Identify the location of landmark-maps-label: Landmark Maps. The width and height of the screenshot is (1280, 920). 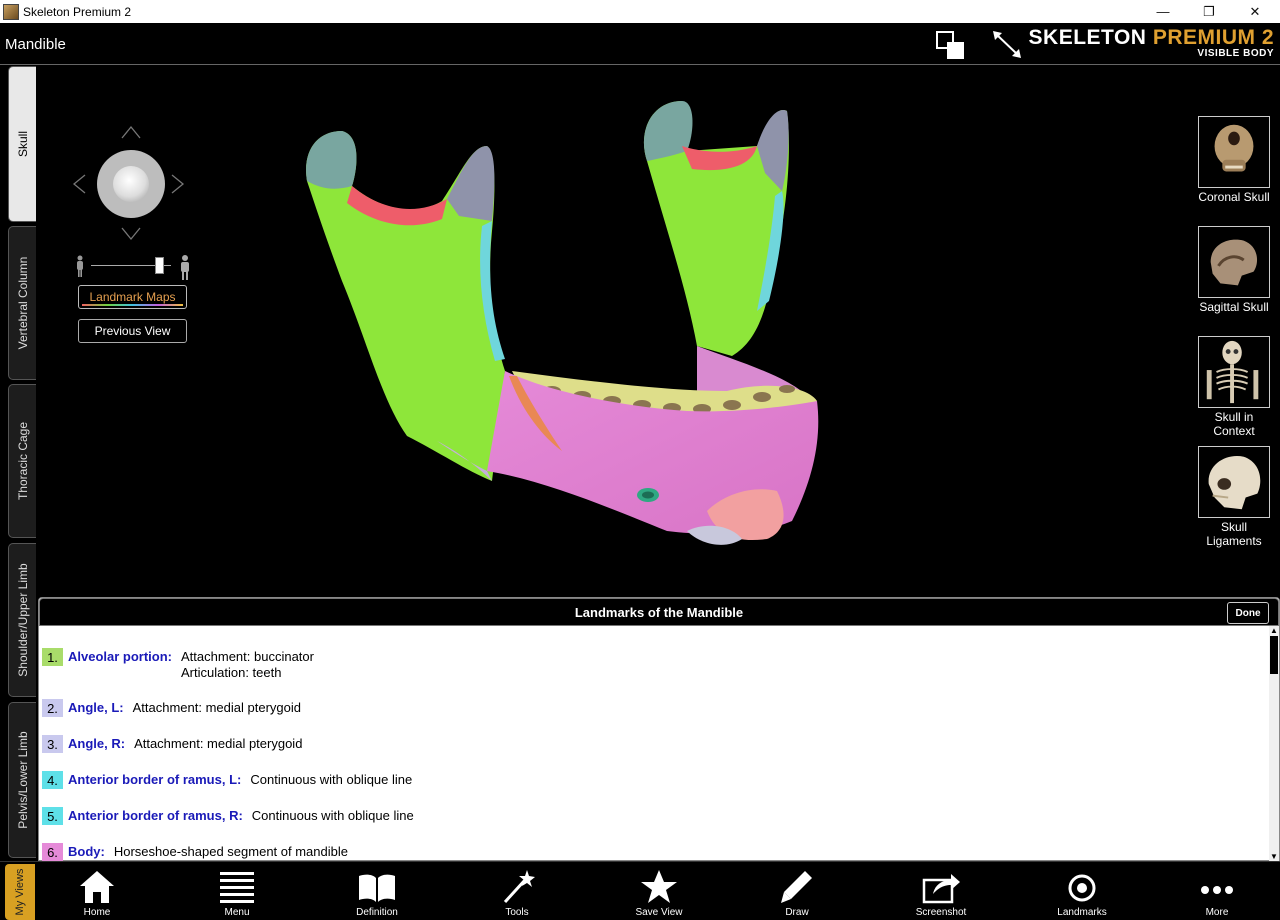
(132, 297).